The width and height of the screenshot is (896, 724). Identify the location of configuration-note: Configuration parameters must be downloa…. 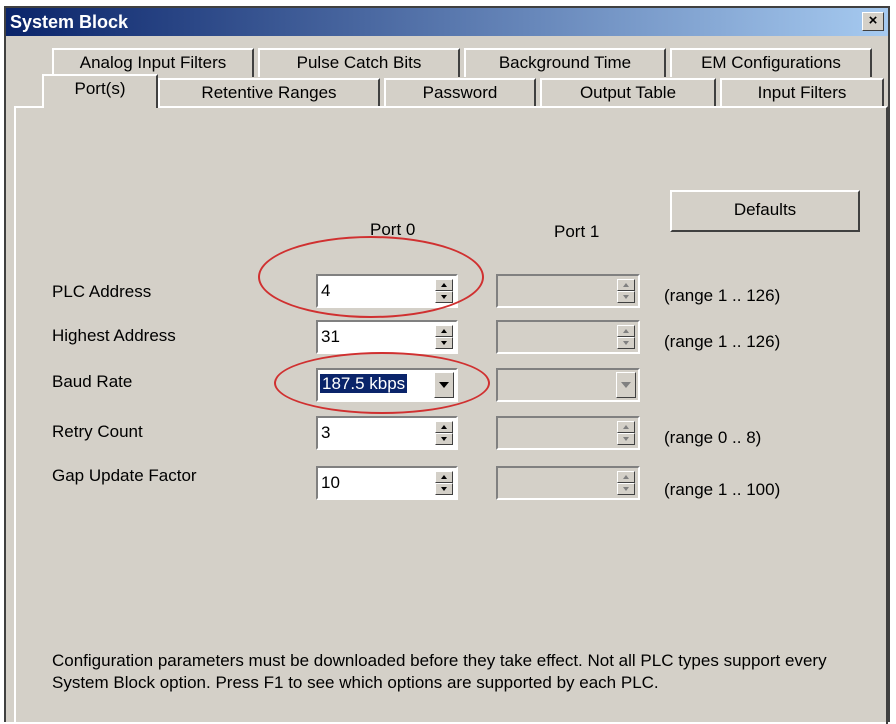
(439, 671).